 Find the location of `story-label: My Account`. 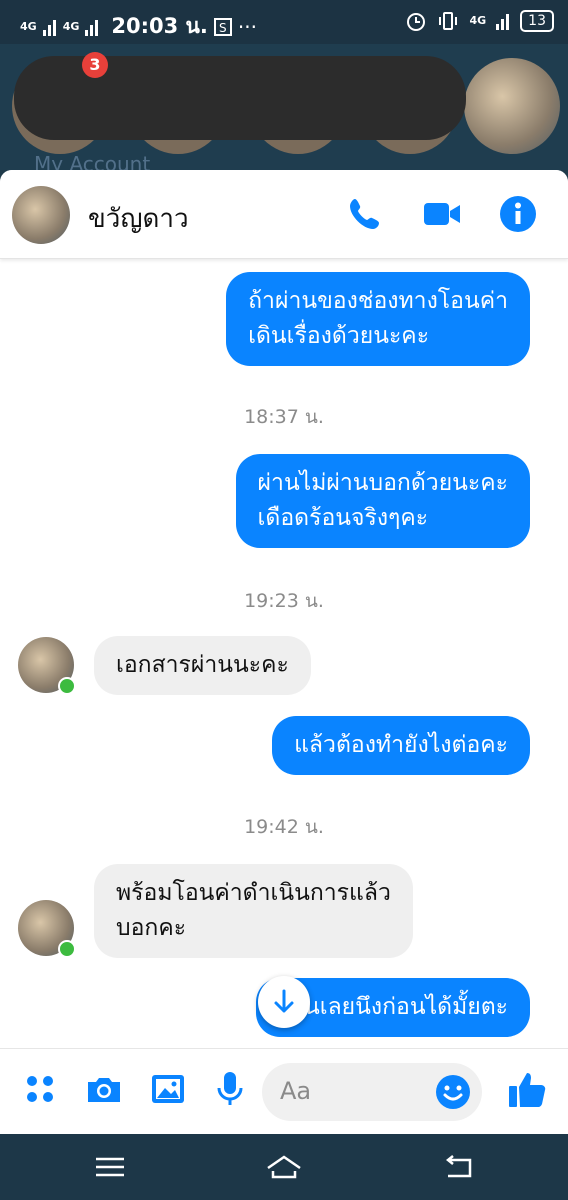

story-label: My Account is located at coordinates (92, 161).